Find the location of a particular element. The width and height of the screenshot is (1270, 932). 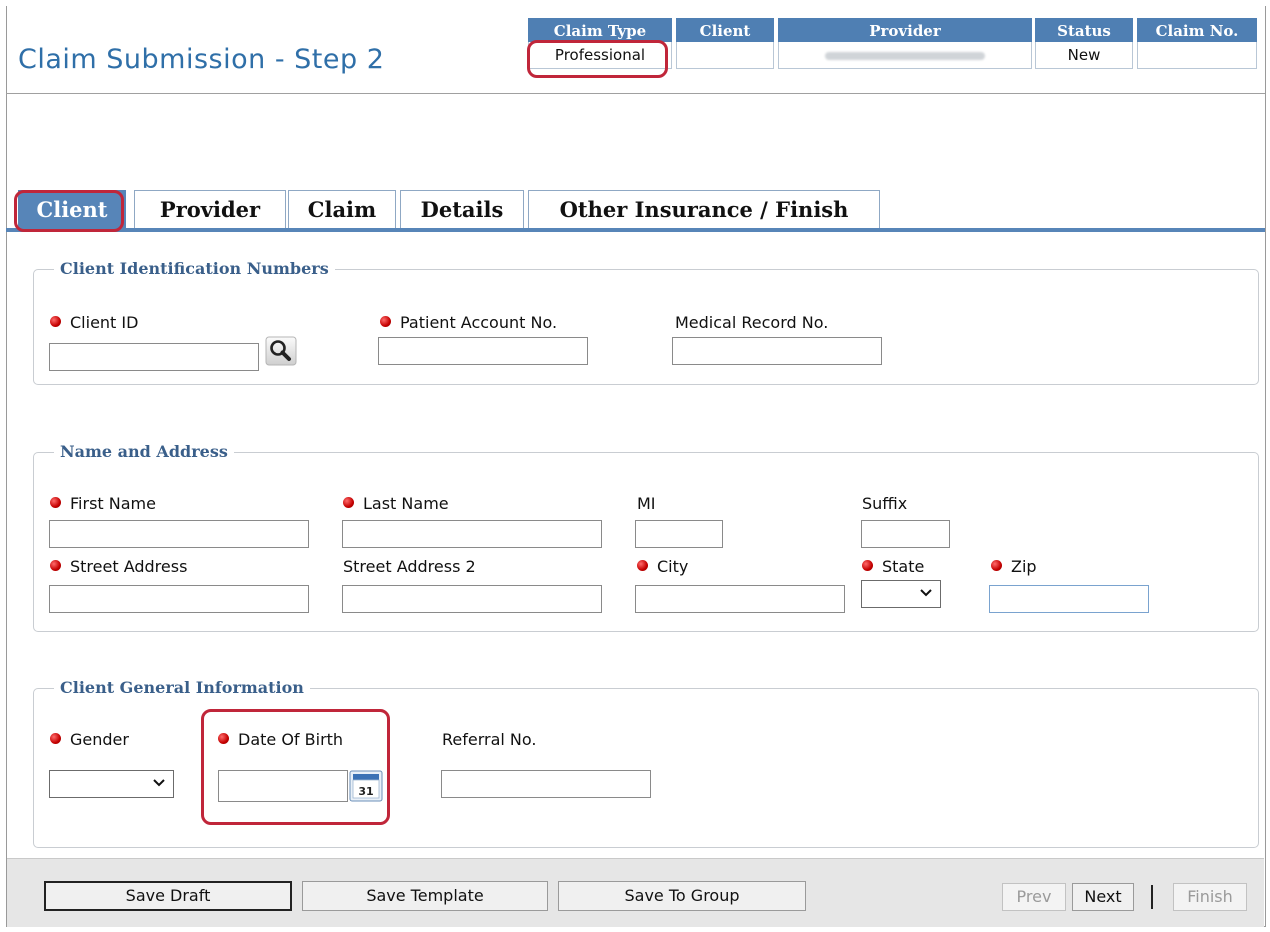

state-label: State is located at coordinates (893, 566).